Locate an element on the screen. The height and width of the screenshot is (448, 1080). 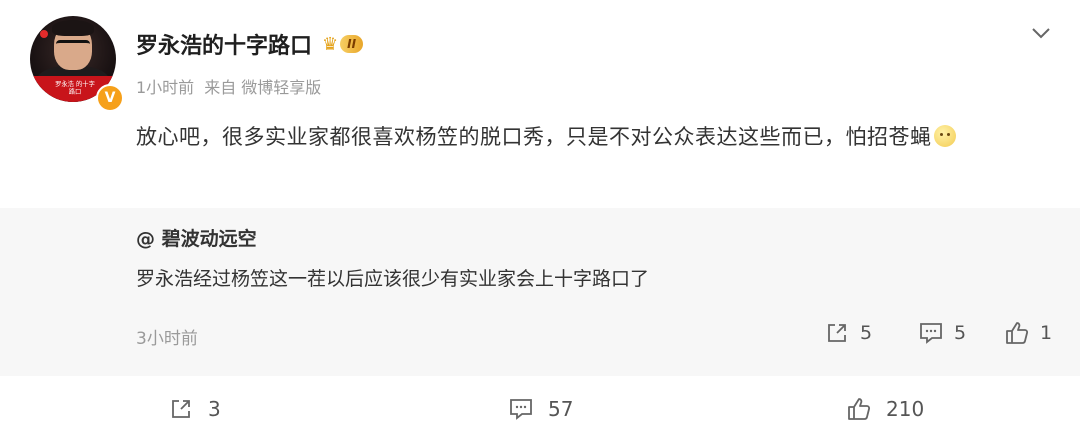
quoted-repost-button: 5 is located at coordinates (848, 333).